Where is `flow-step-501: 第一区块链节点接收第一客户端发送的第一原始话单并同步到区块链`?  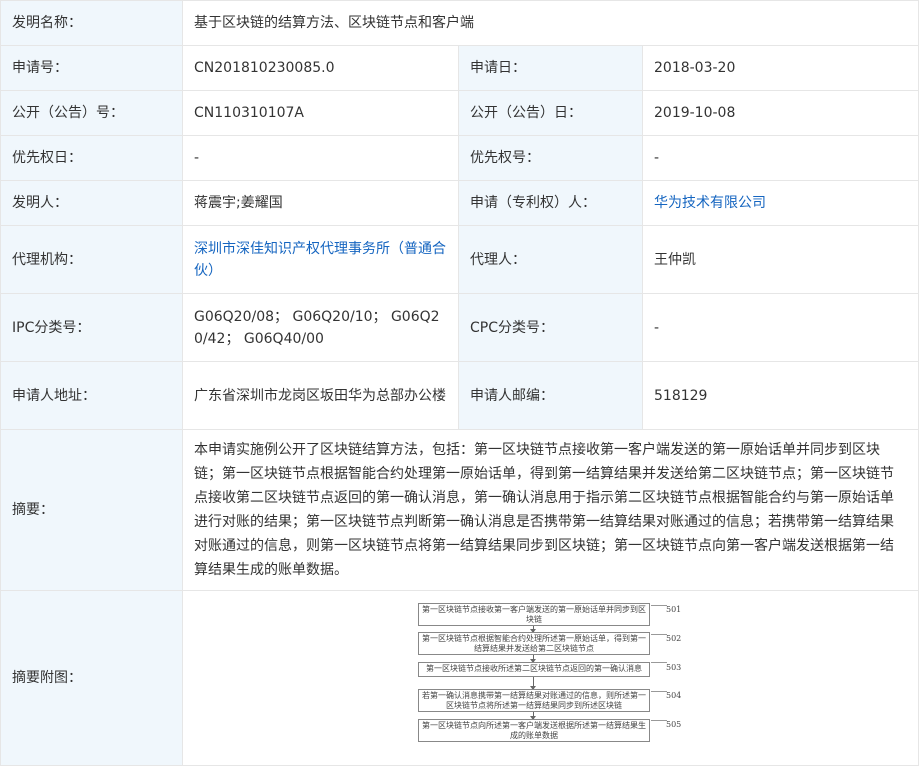 flow-step-501: 第一区块链节点接收第一客户端发送的第一原始话单并同步到区块链 is located at coordinates (534, 614).